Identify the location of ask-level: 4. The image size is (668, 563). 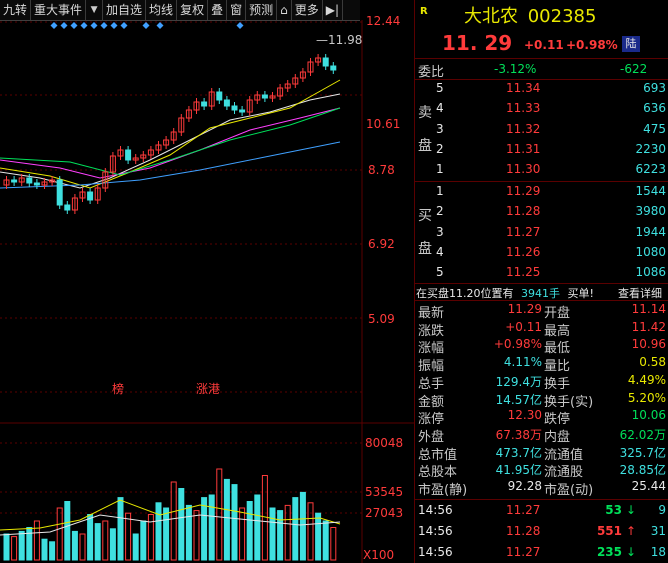
(440, 108).